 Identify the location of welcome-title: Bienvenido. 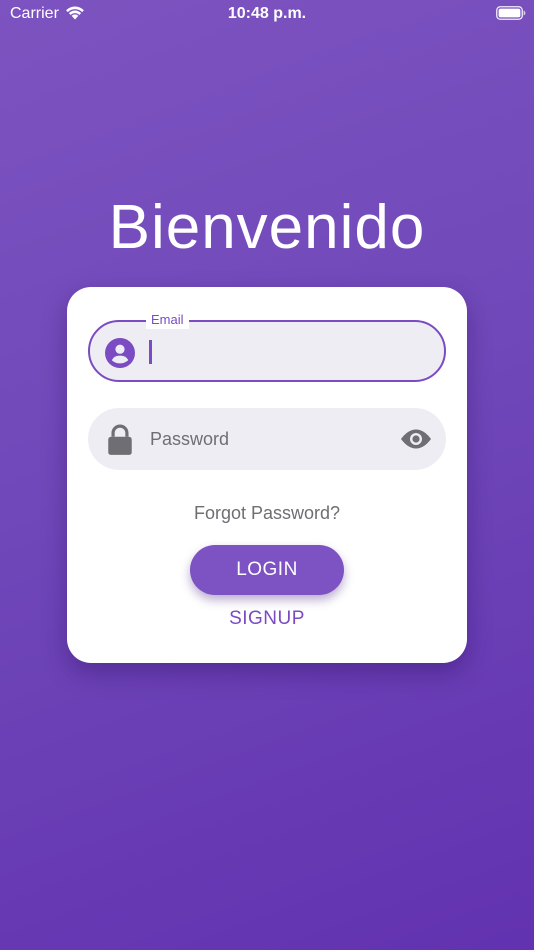
(267, 227).